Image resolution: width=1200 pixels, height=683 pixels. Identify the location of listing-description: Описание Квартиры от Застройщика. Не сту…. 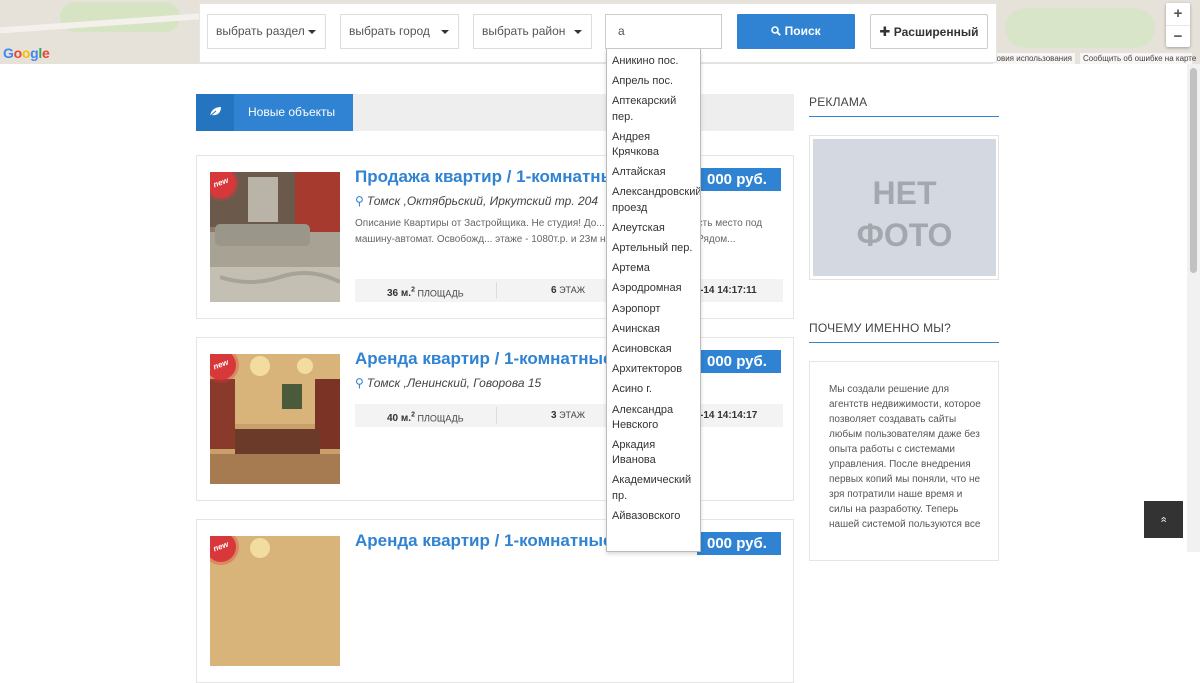
(559, 231).